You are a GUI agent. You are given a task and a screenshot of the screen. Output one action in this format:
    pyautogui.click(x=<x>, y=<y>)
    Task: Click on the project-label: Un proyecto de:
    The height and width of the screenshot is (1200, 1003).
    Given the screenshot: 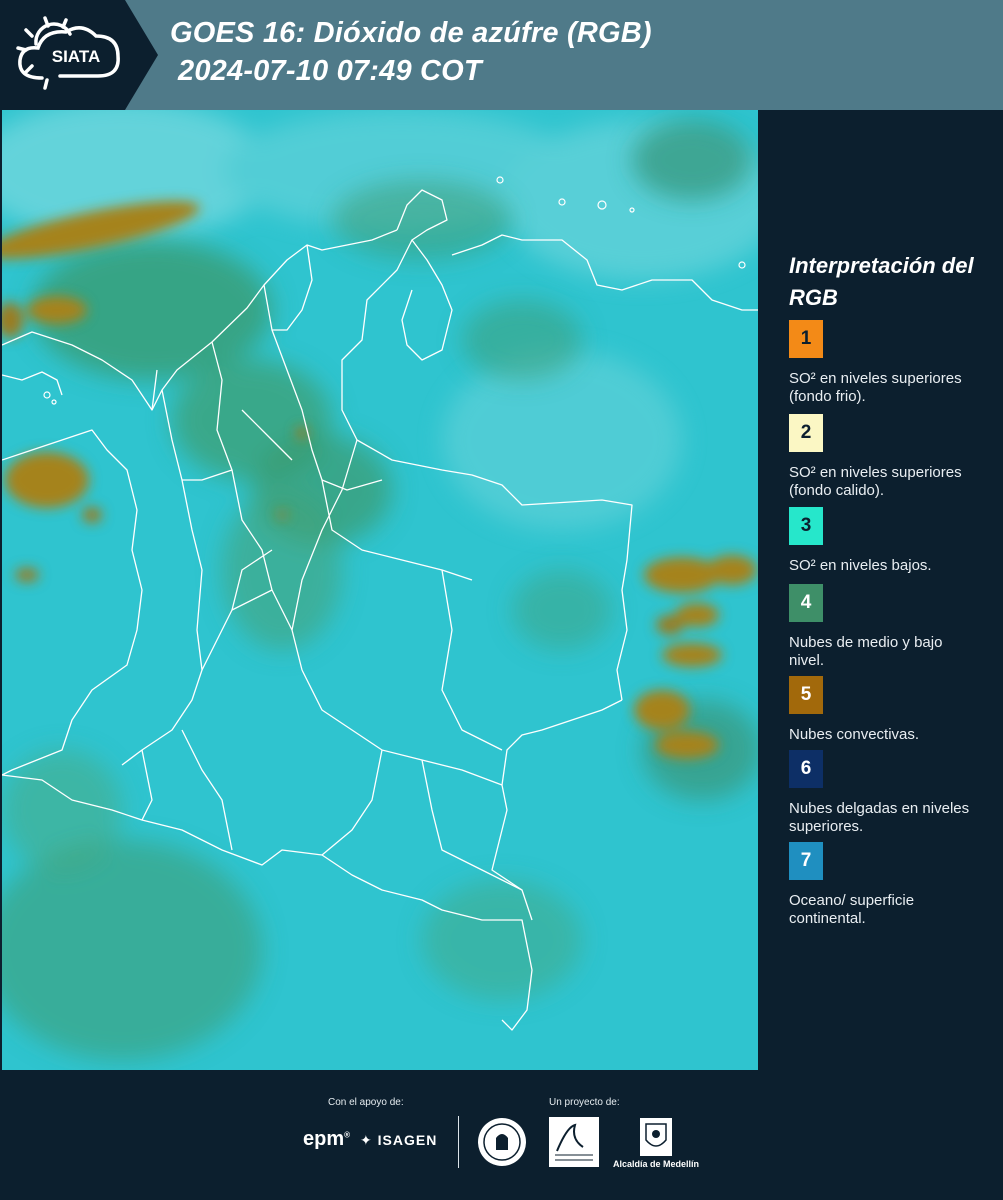 What is the action you would take?
    pyautogui.click(x=584, y=1102)
    